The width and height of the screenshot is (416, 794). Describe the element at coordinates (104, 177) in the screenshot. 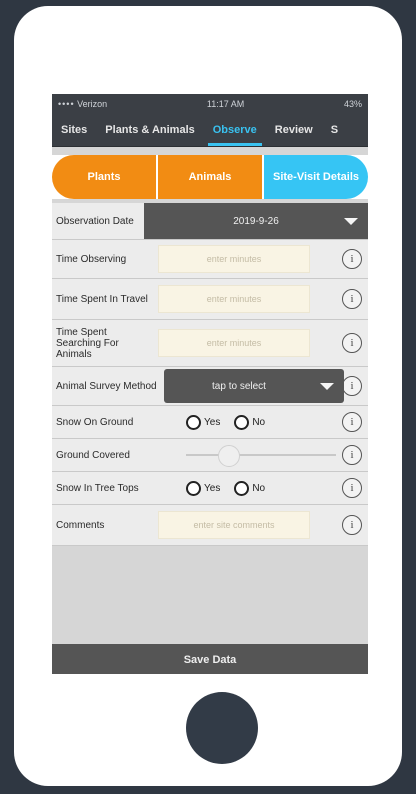

I see `segment-plants: Plants` at that location.